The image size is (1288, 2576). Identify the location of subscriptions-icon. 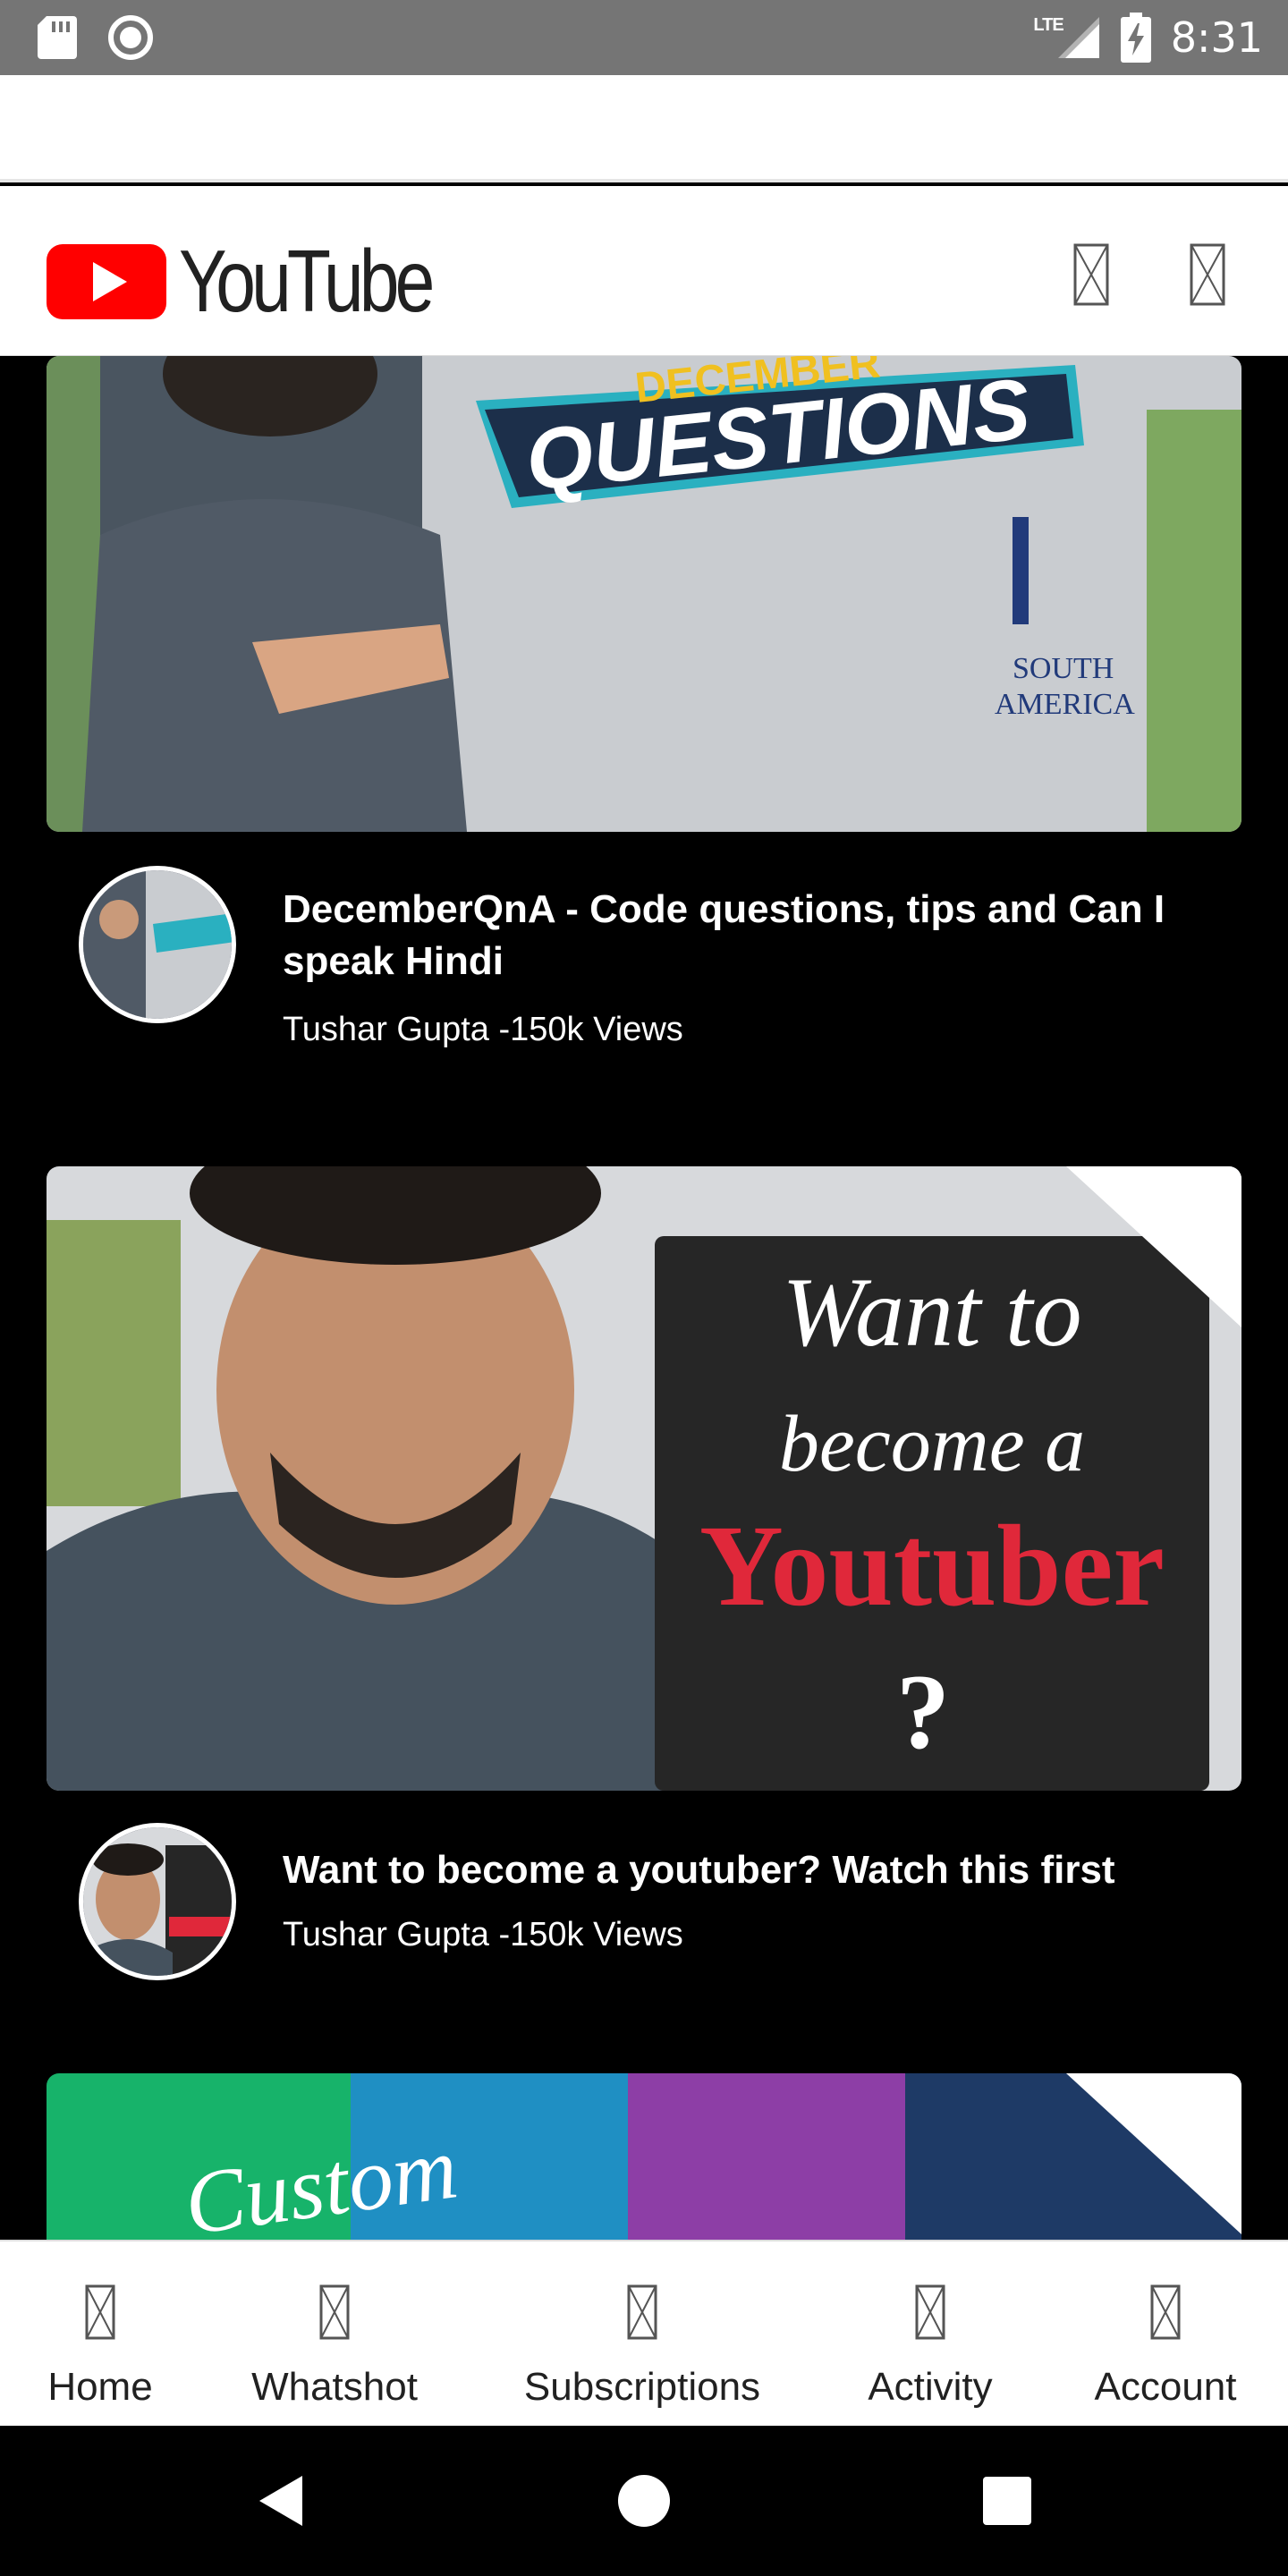
(642, 2312).